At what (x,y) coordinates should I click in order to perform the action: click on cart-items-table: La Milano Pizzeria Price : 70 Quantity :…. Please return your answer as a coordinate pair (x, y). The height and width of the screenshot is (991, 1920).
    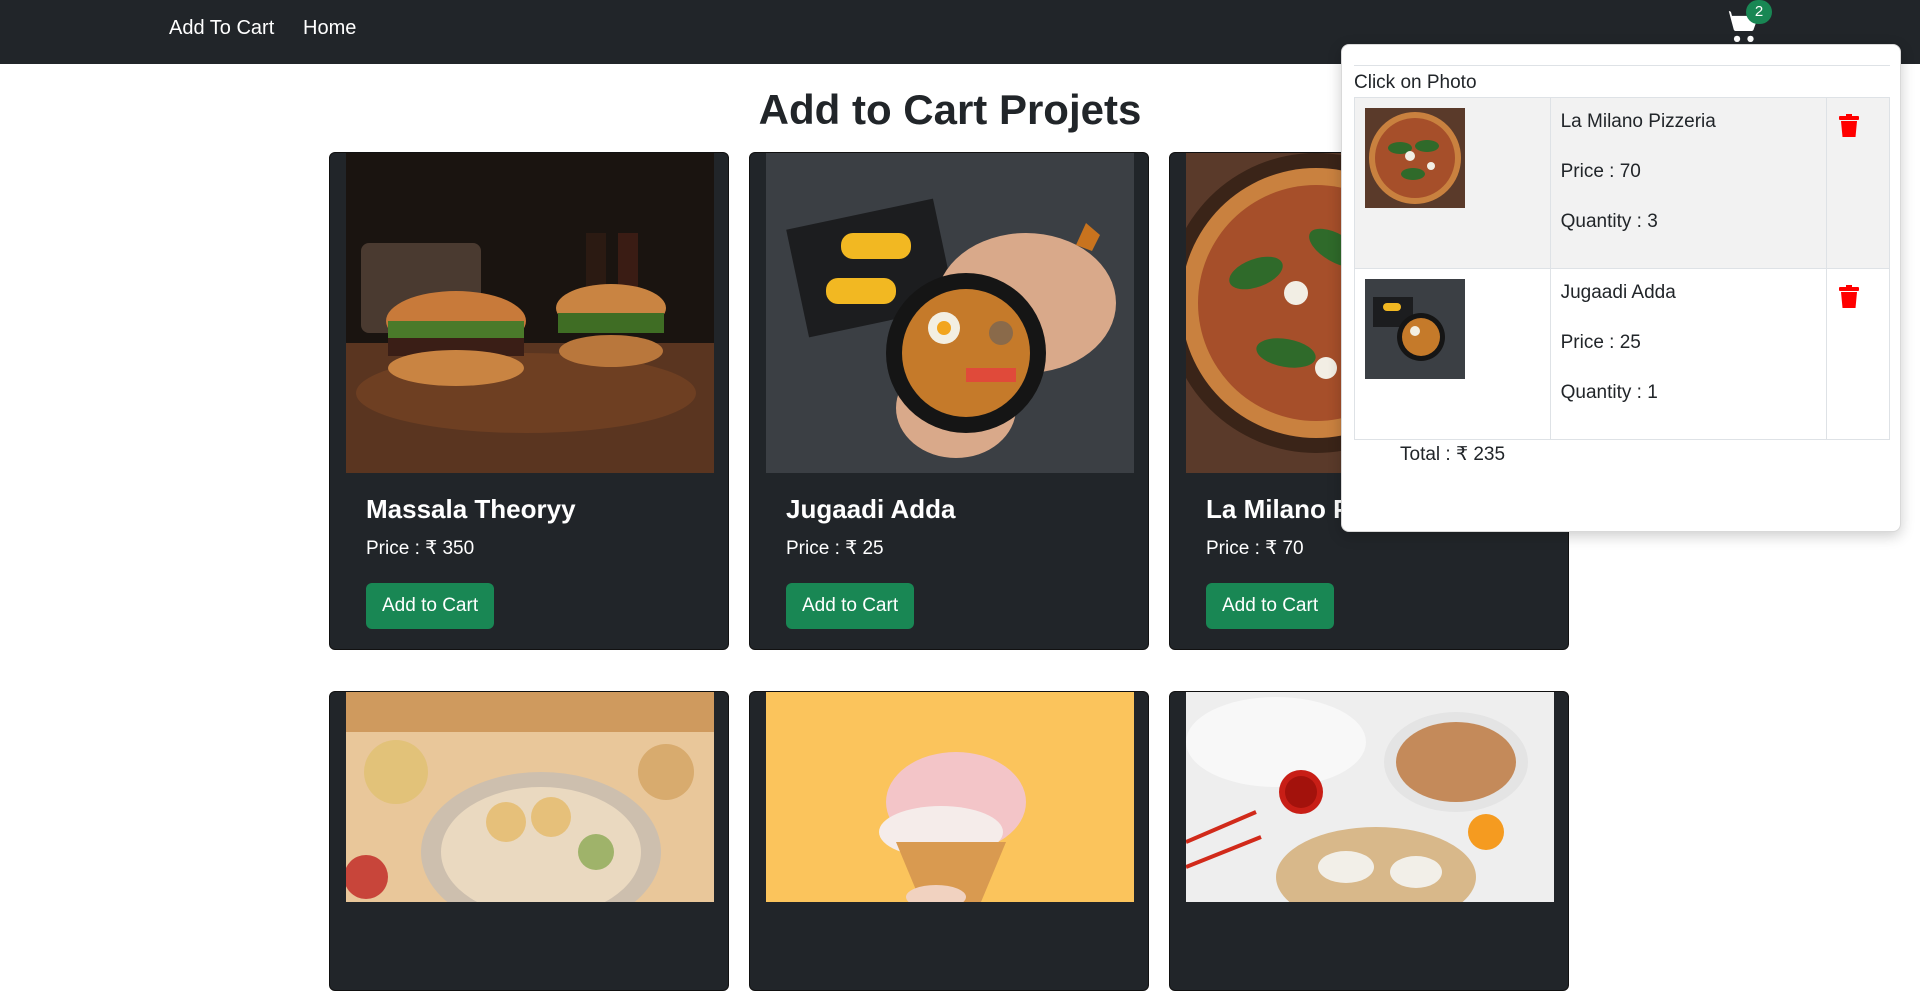
    Looking at the image, I should click on (1622, 268).